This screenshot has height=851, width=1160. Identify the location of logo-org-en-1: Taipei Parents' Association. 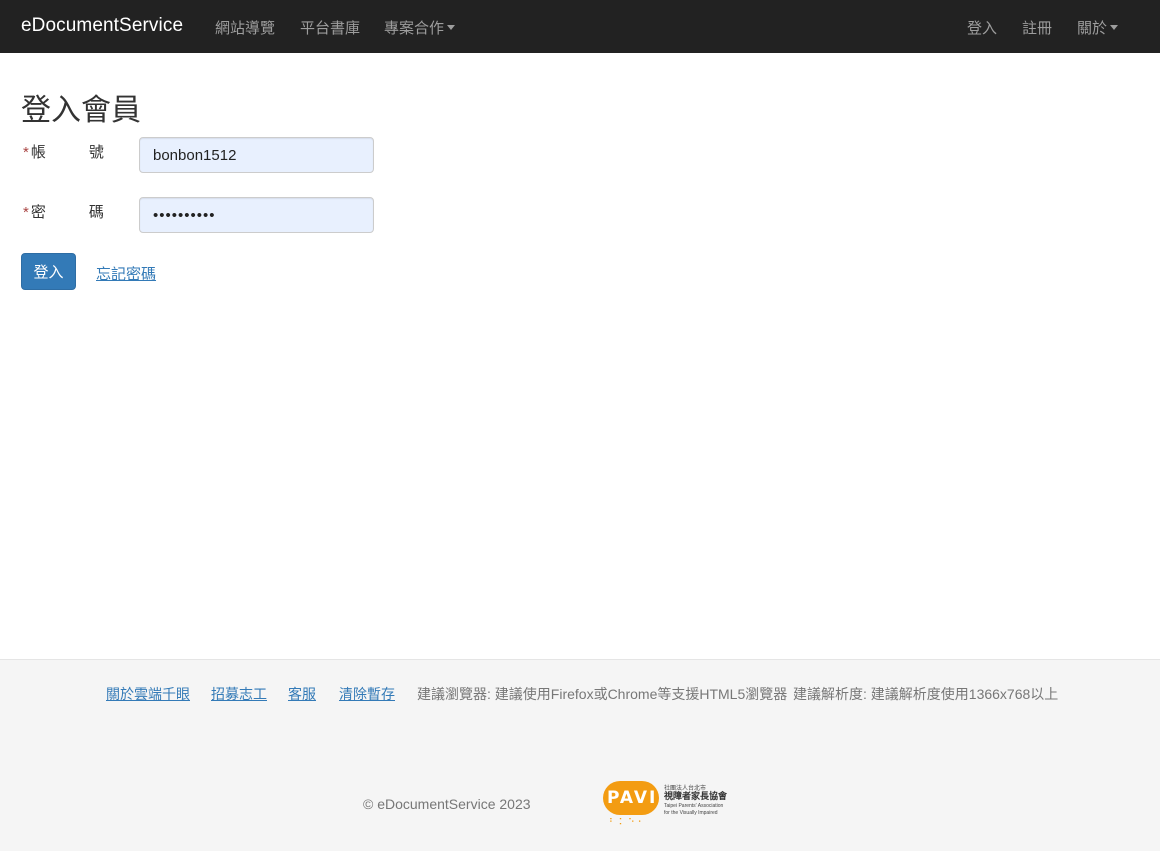
(694, 806).